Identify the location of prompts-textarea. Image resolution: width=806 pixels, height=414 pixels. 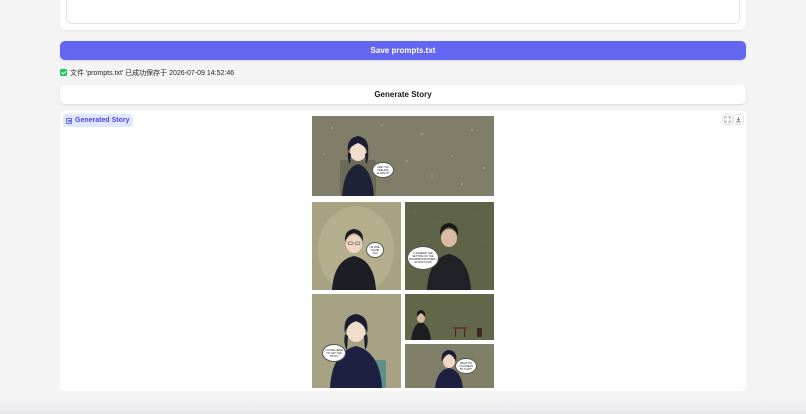
(403, 15).